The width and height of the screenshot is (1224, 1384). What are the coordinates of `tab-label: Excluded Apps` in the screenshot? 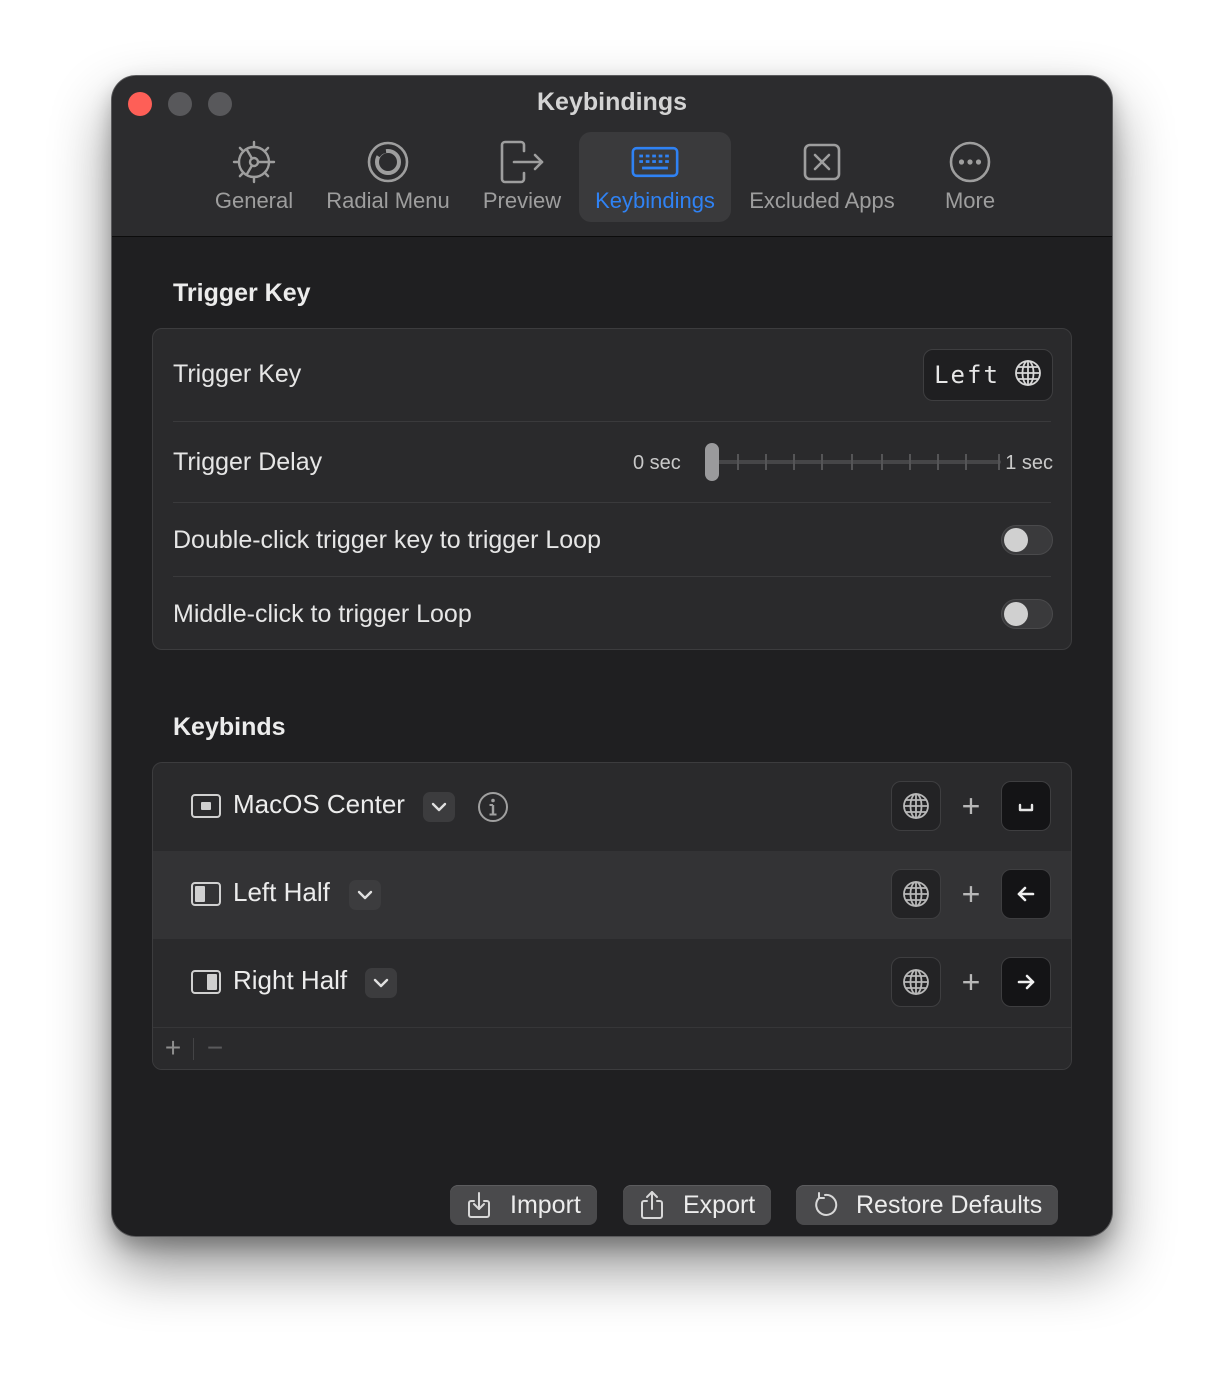 It's located at (822, 200).